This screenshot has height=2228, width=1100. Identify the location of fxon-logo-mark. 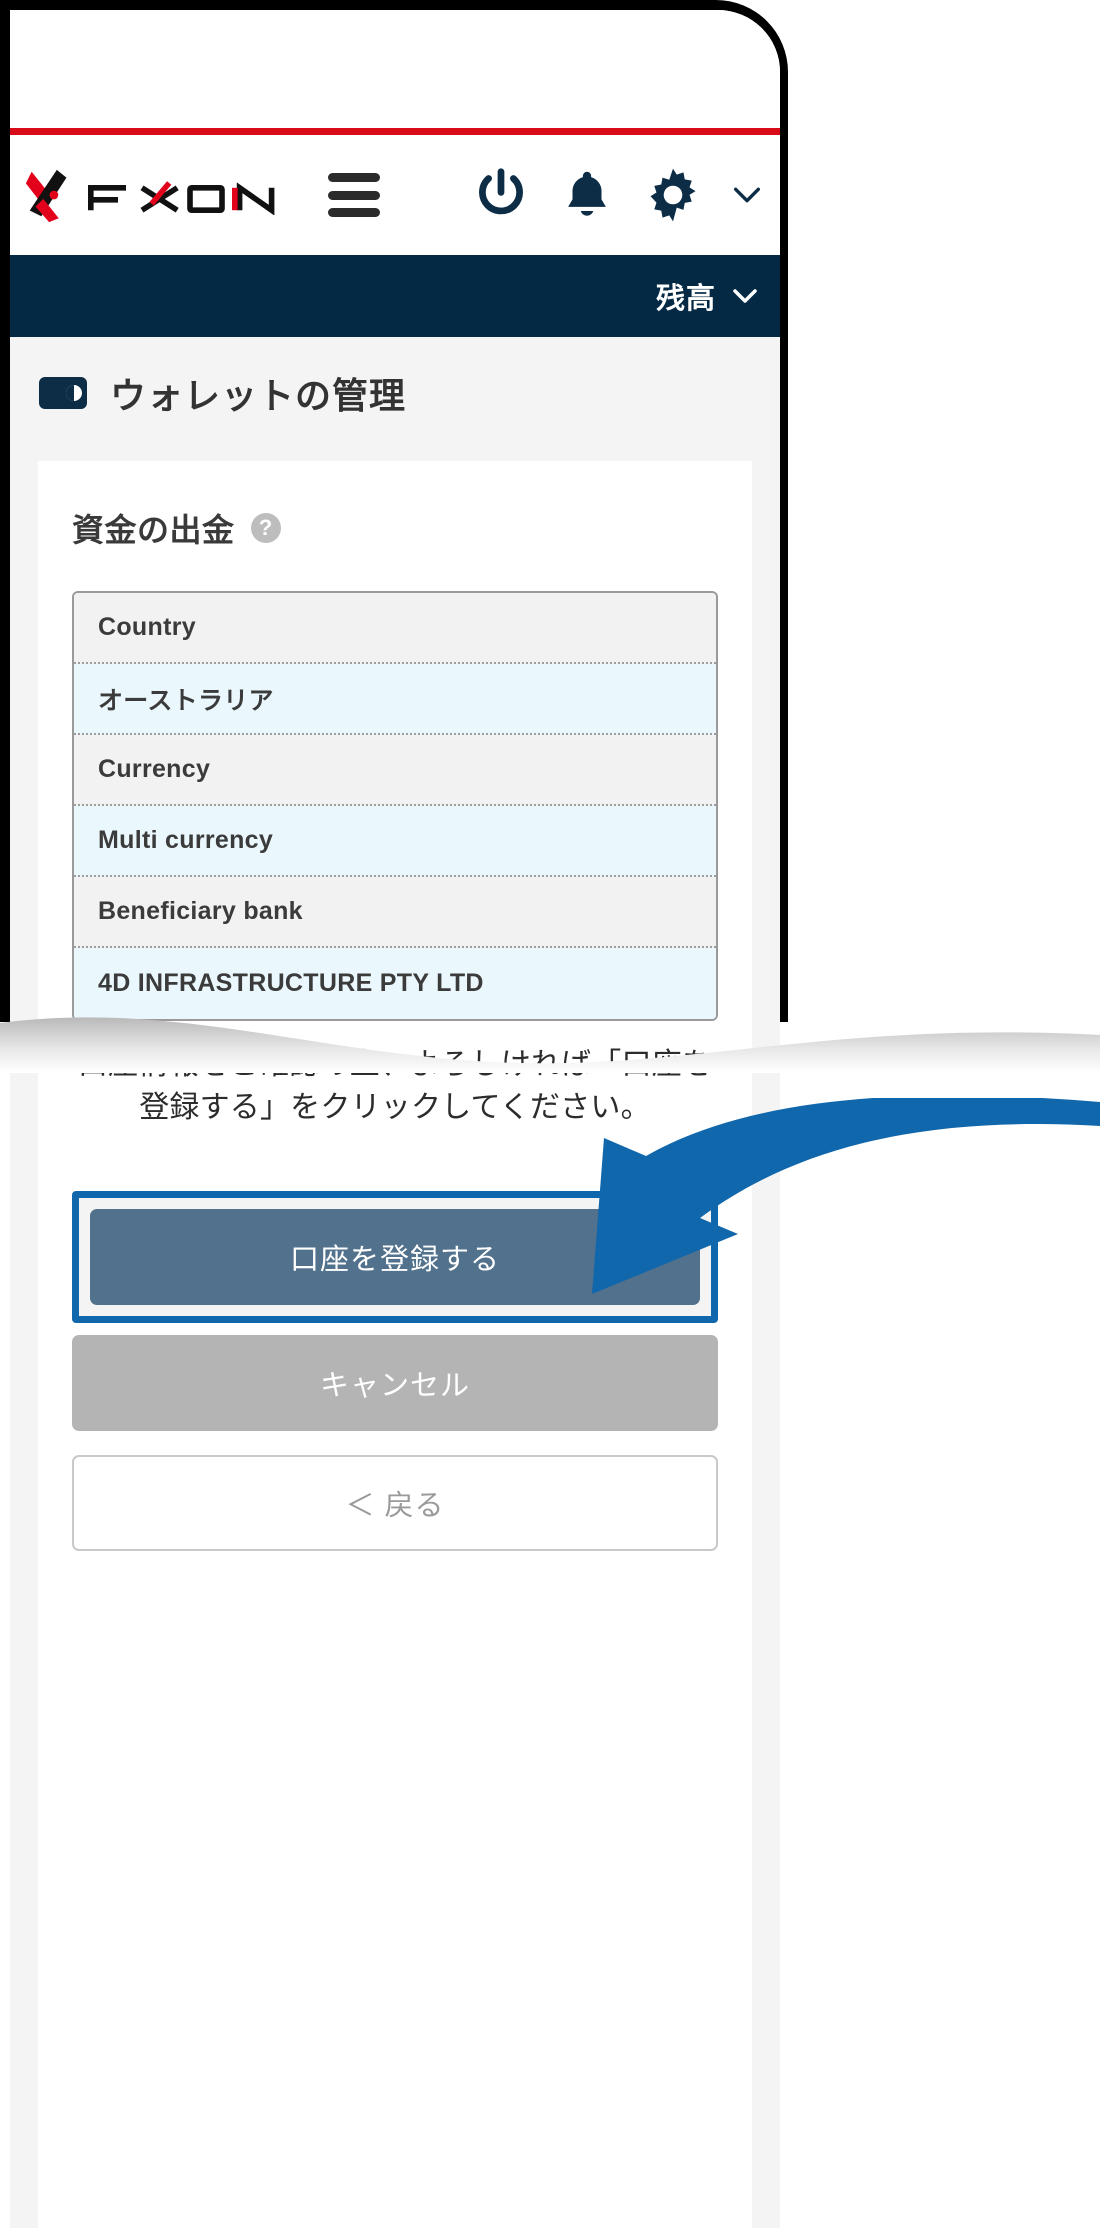
(46, 196).